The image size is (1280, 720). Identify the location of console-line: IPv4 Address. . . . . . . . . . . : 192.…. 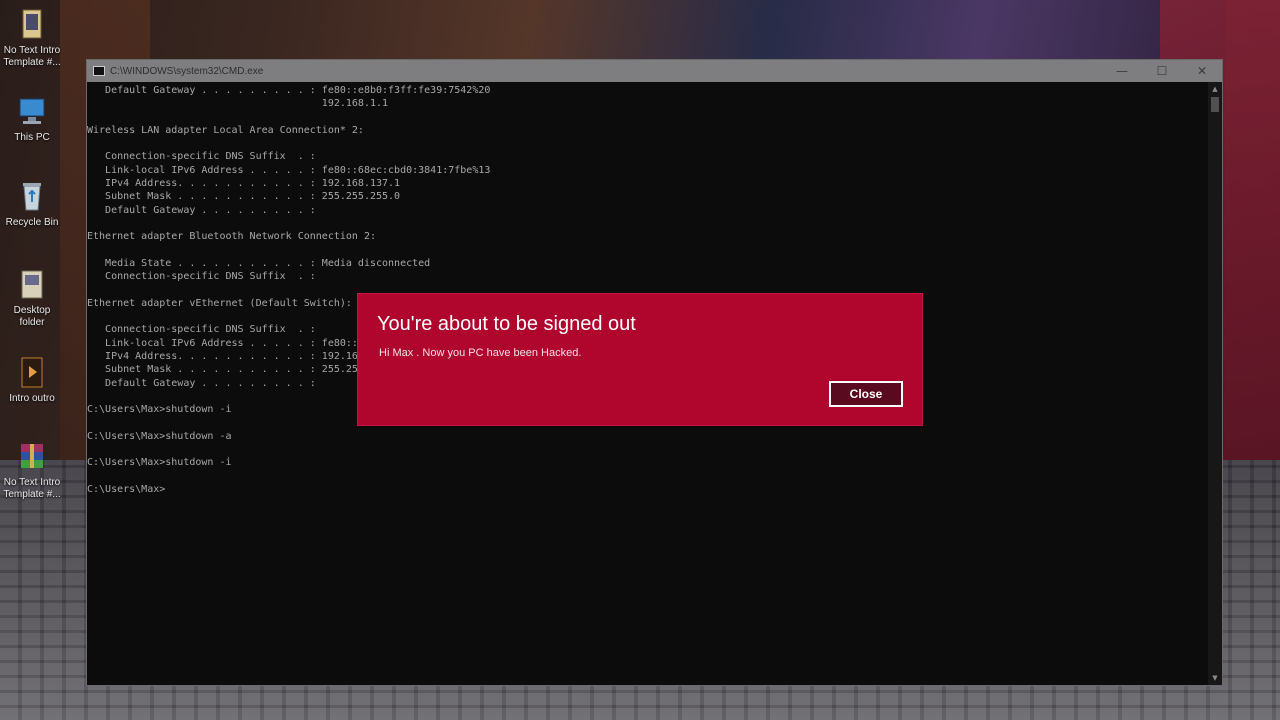
(244, 184).